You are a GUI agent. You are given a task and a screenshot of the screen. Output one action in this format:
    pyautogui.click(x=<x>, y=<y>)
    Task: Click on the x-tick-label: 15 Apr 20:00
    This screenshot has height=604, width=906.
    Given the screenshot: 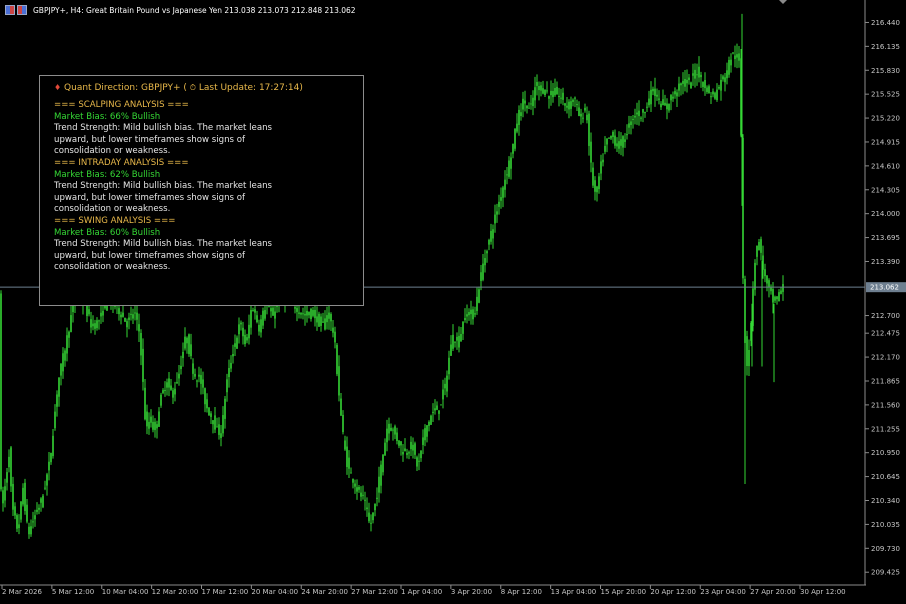 What is the action you would take?
    pyautogui.click(x=624, y=592)
    